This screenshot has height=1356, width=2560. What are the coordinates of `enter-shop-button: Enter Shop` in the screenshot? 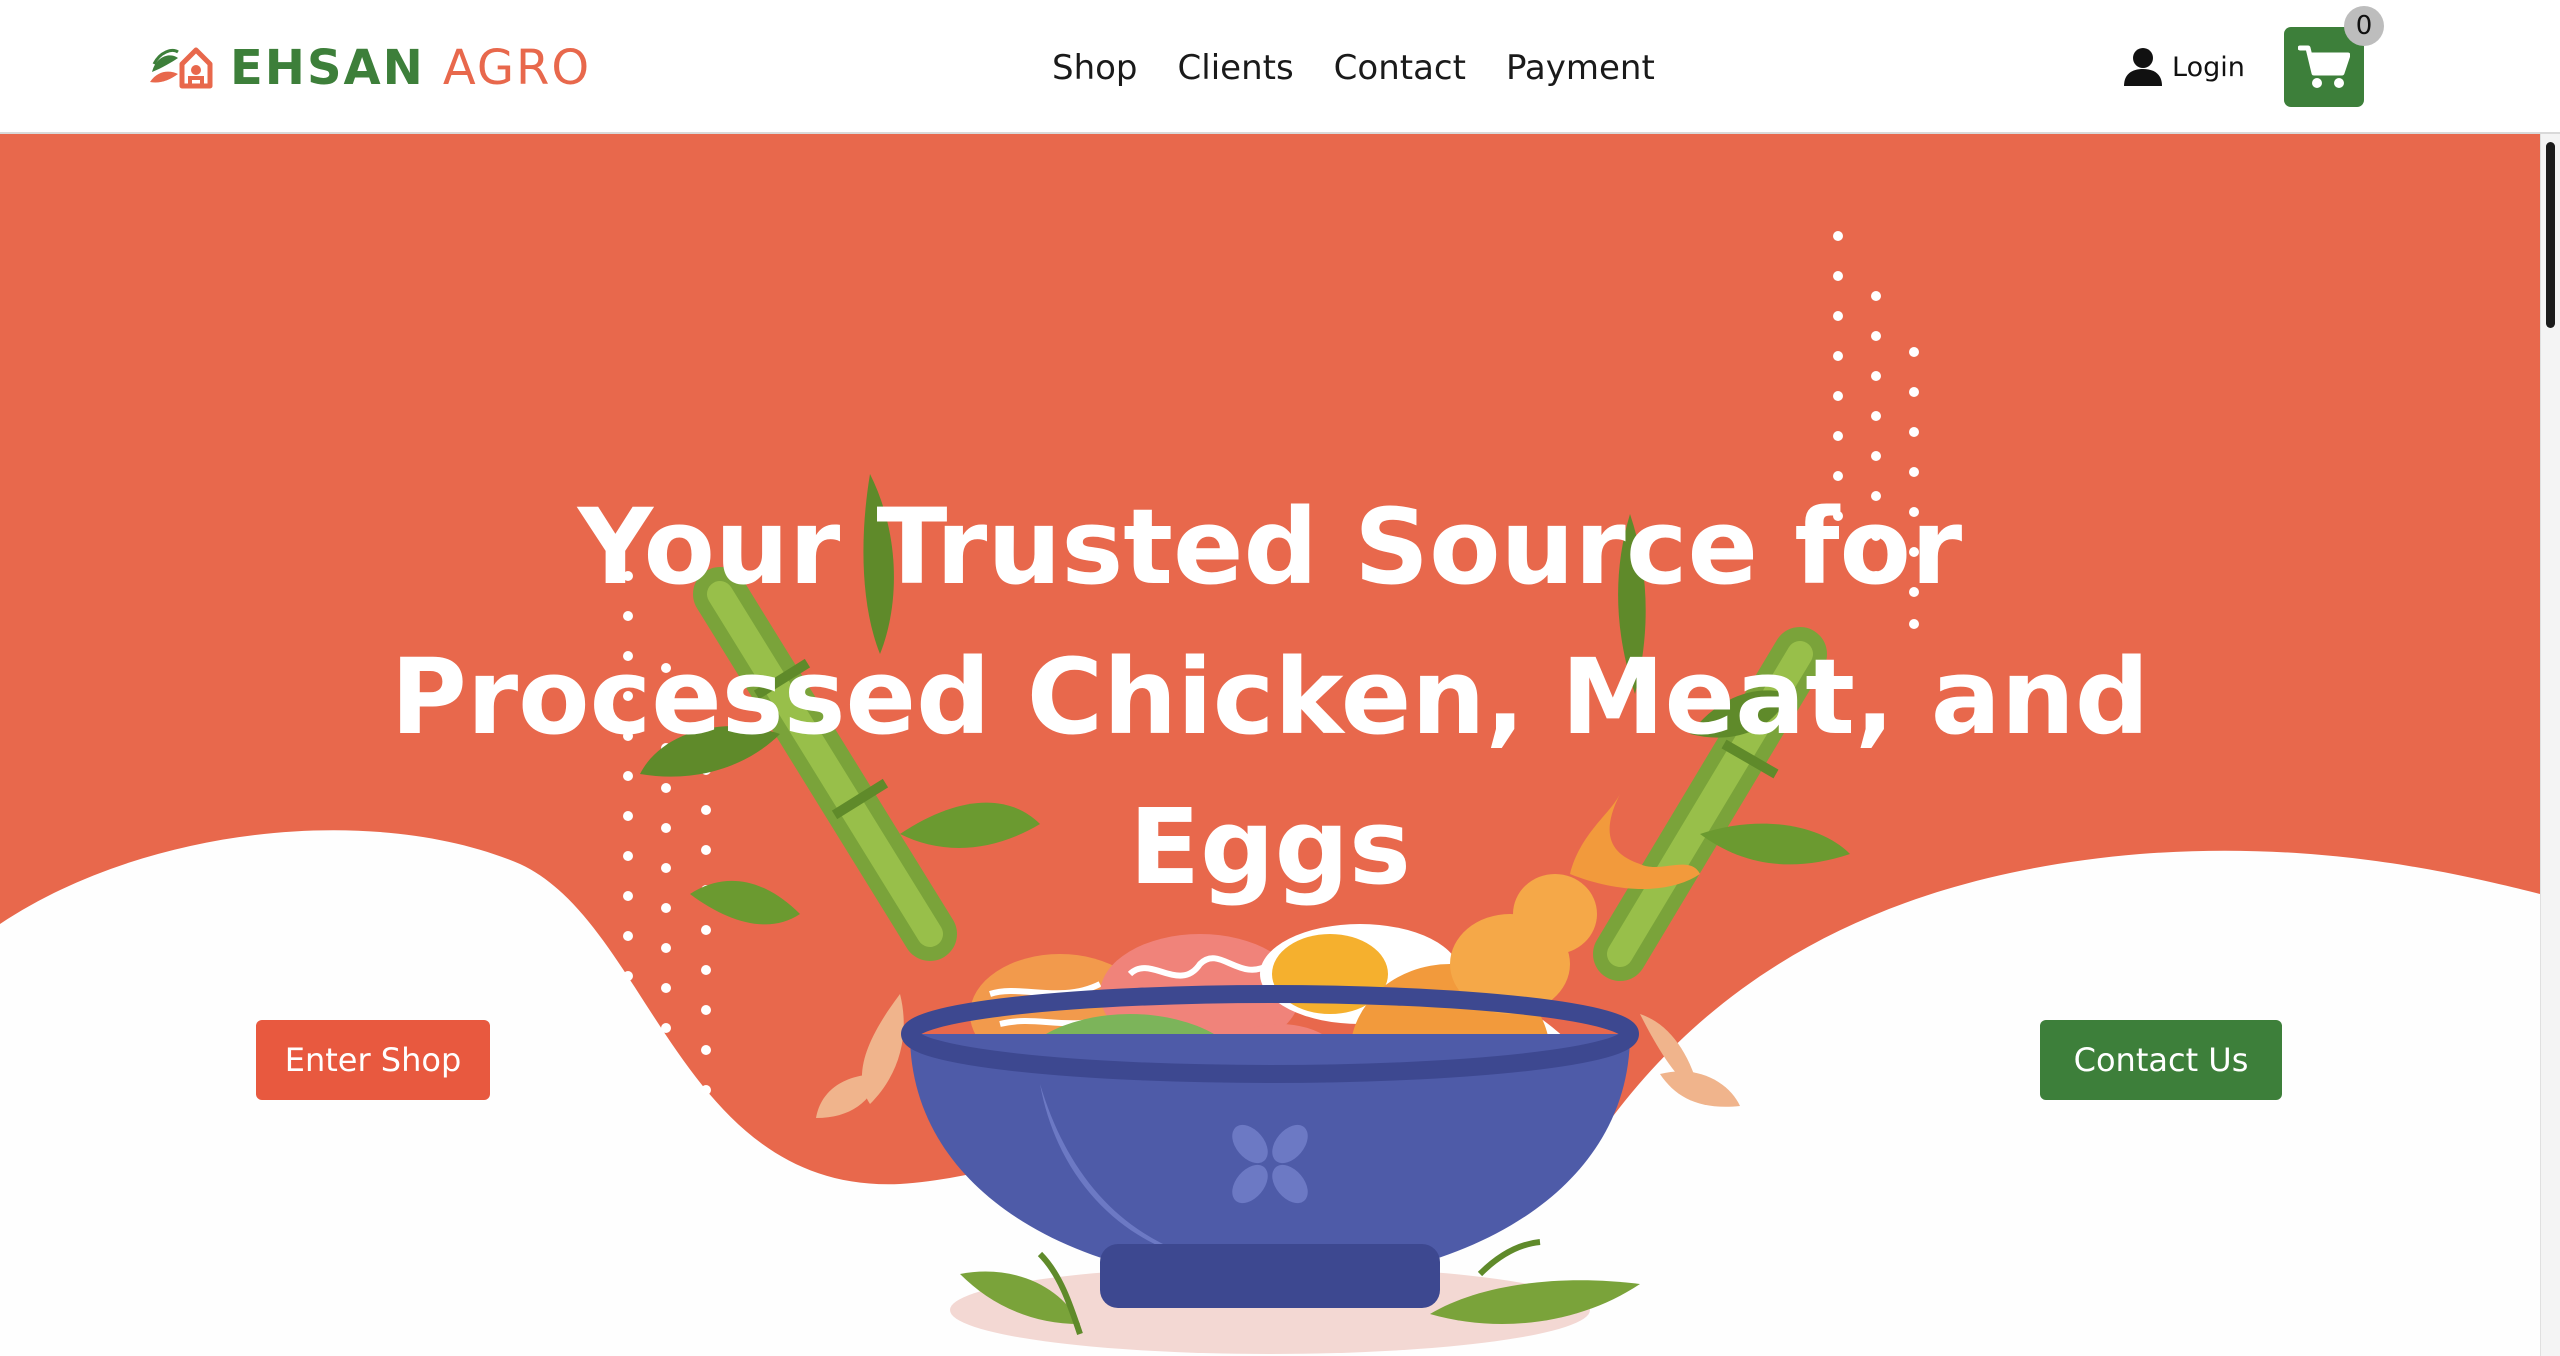 It's located at (373, 1060).